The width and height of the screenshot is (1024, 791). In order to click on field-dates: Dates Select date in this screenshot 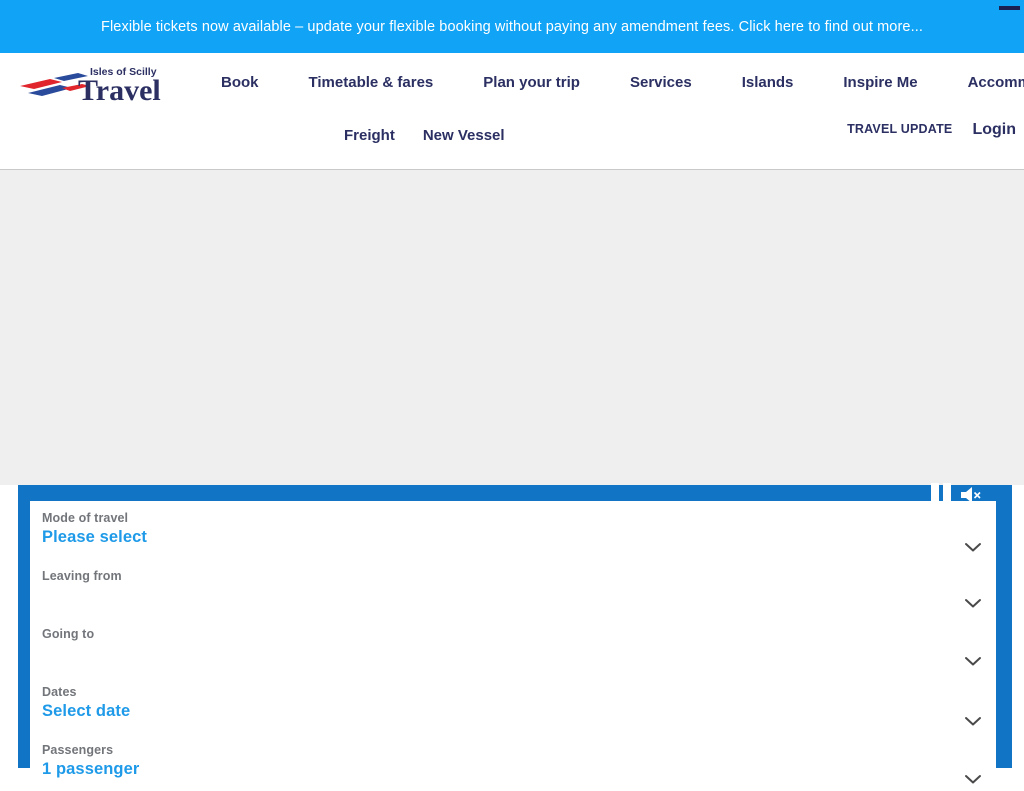, I will do `click(513, 704)`.